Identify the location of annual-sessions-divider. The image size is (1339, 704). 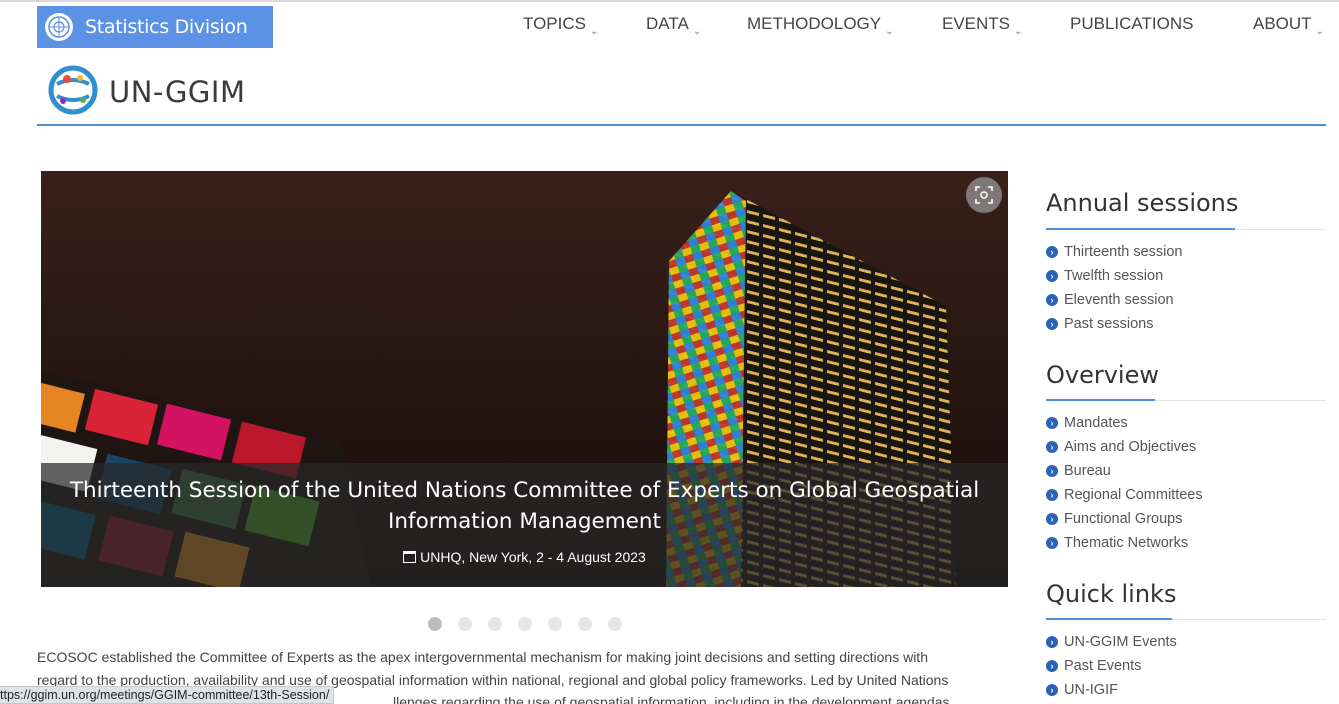
(1186, 229).